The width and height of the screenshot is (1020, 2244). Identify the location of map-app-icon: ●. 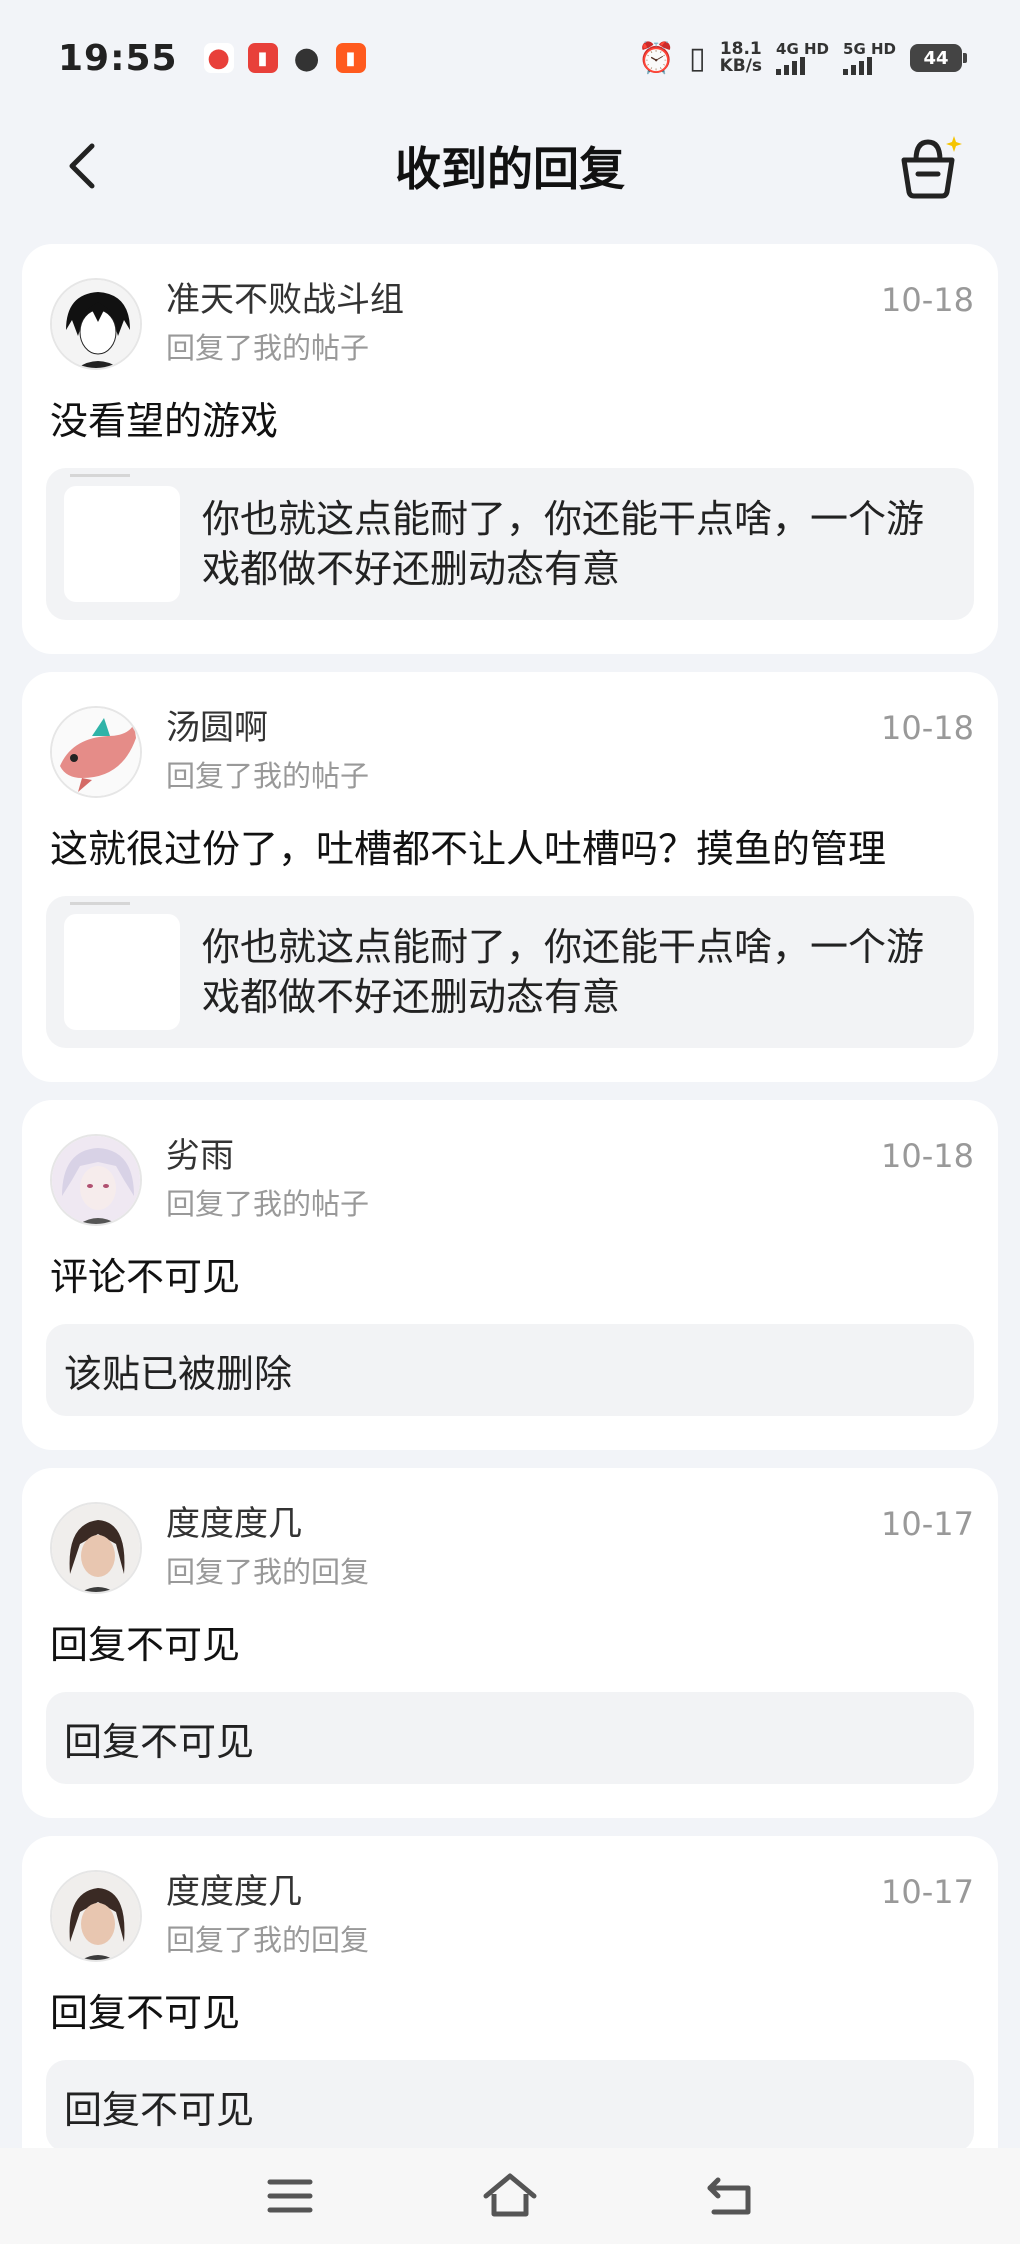
(218, 58).